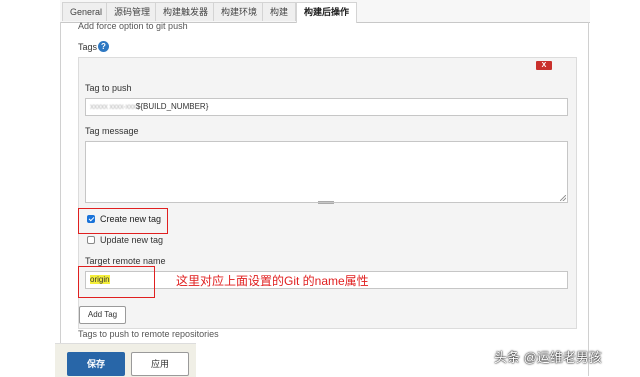 The height and width of the screenshot is (377, 640). Describe the element at coordinates (102, 315) in the screenshot. I see `add-tag-button: Add Tag` at that location.